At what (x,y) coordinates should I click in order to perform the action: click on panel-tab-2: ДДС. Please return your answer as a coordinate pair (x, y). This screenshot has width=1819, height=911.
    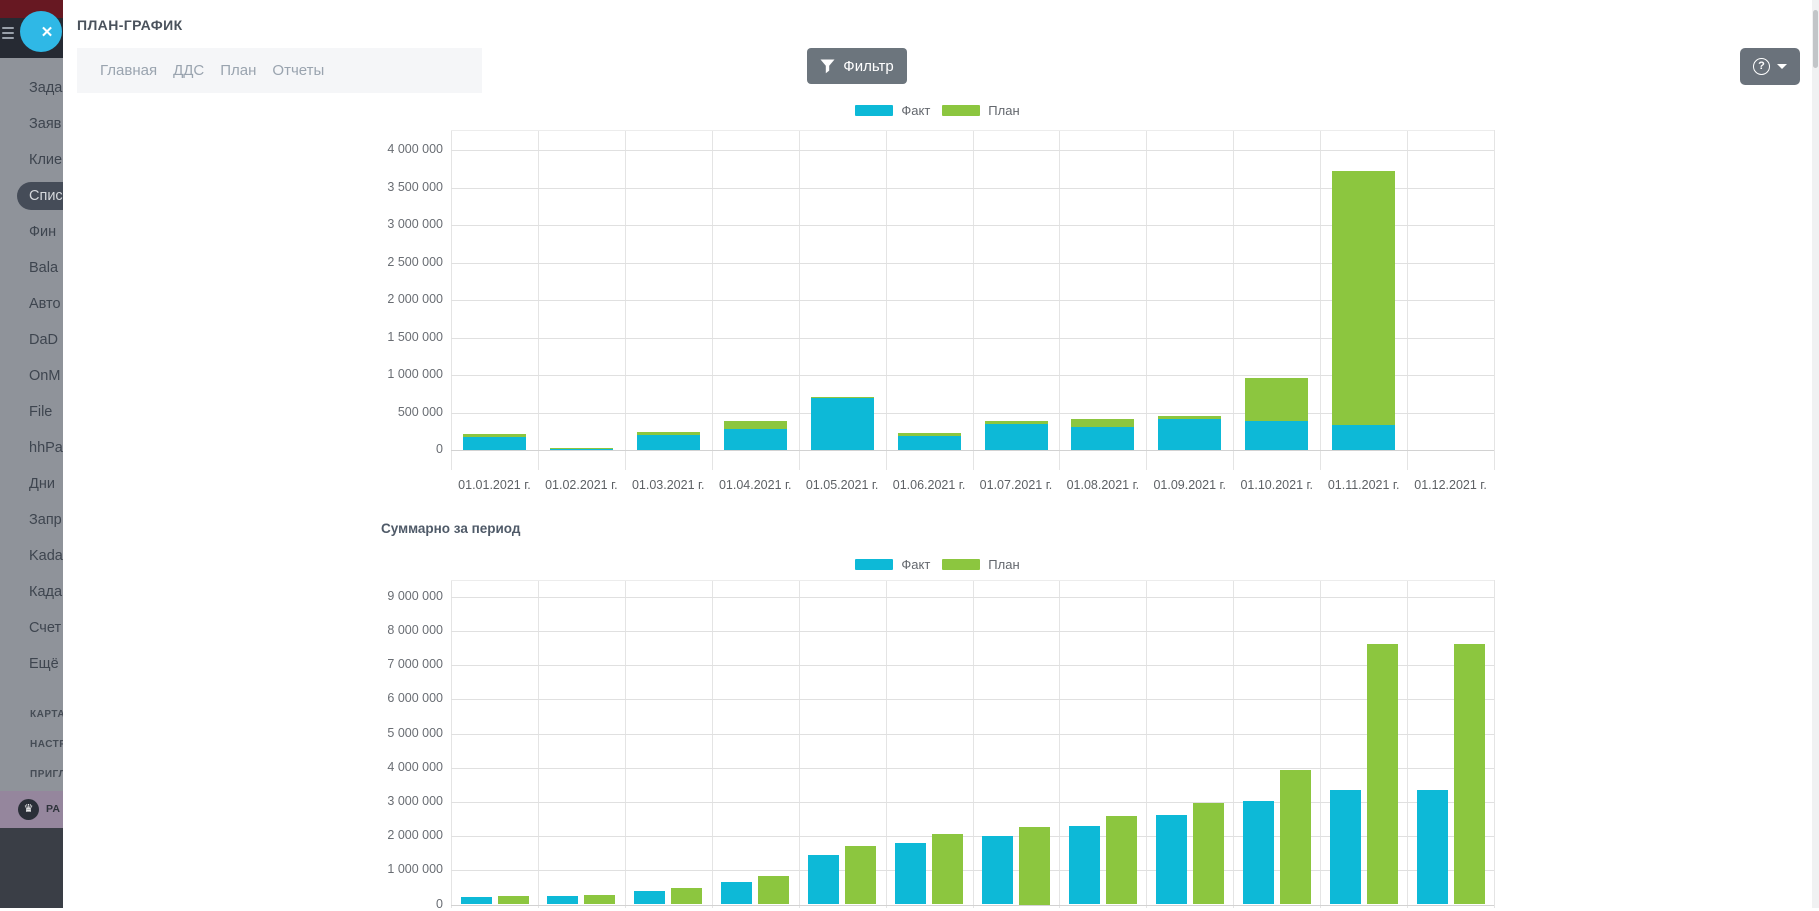
    Looking at the image, I should click on (188, 70).